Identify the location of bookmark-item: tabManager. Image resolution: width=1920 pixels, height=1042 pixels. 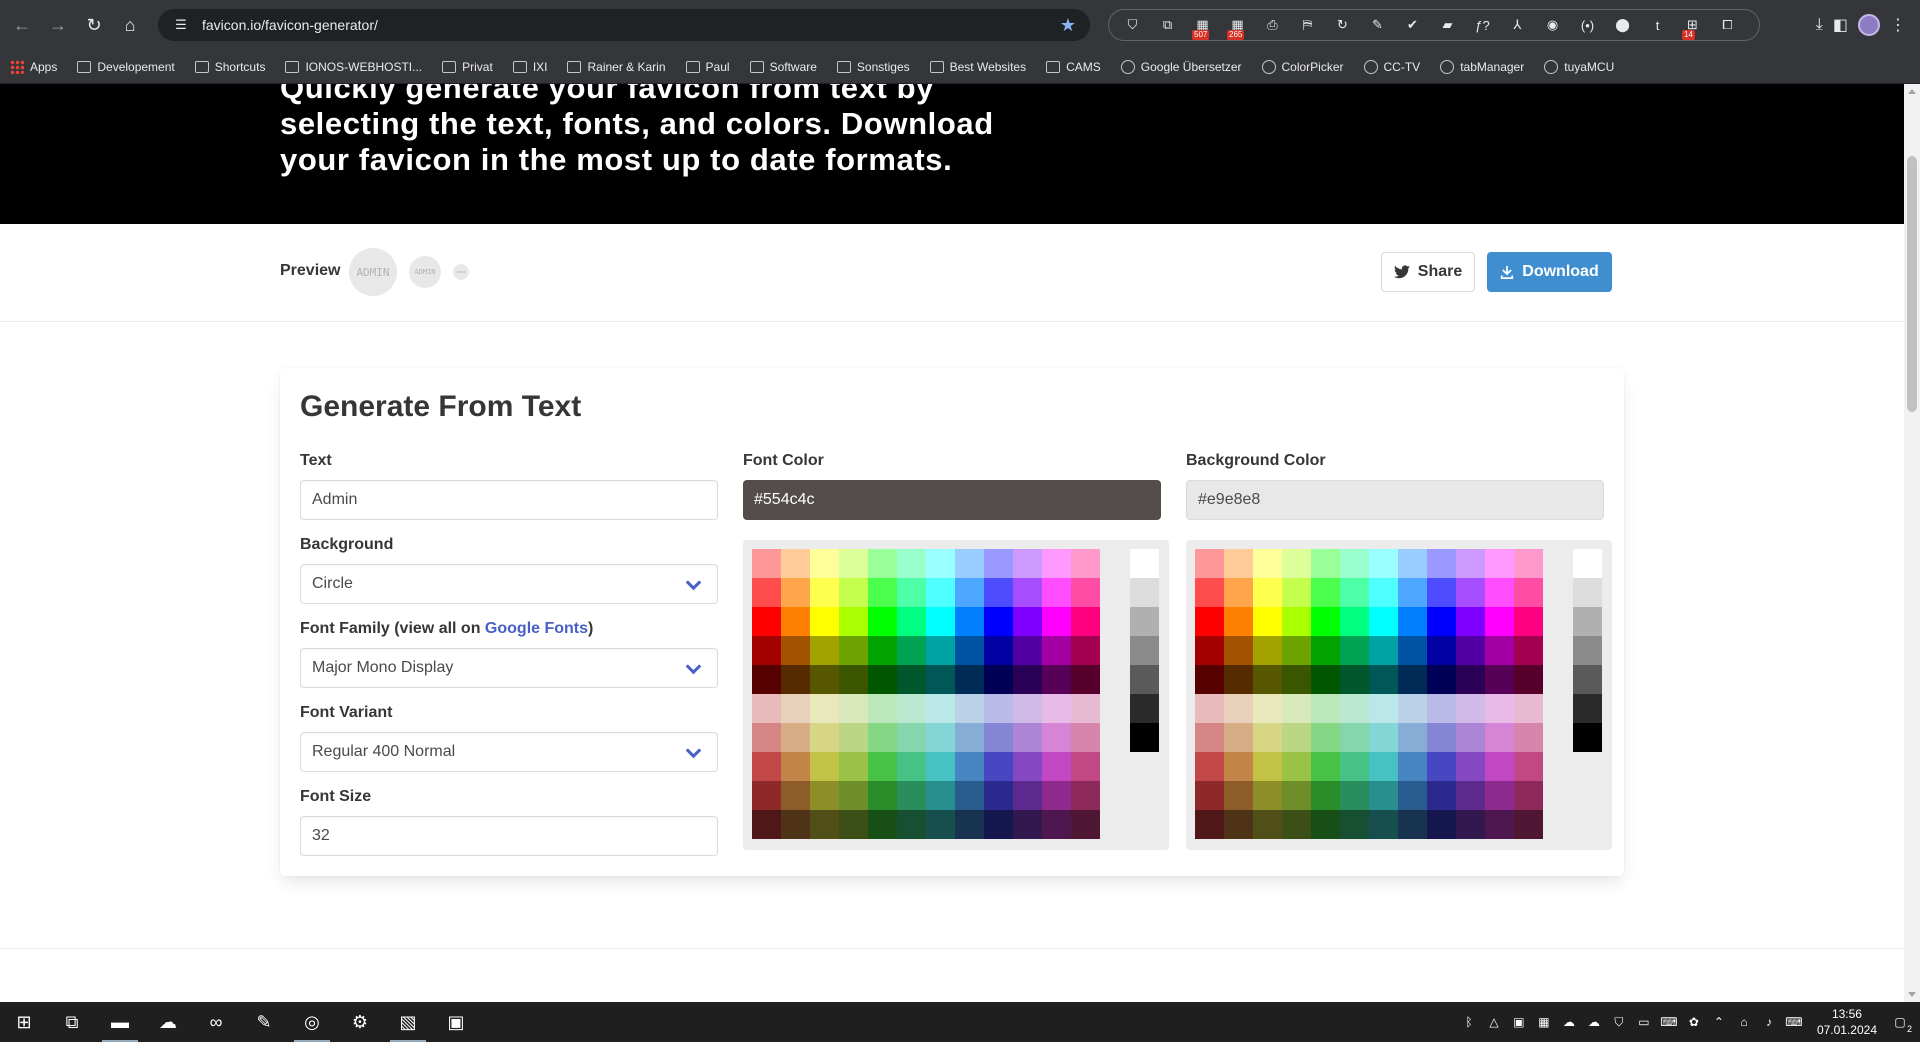
(1482, 66).